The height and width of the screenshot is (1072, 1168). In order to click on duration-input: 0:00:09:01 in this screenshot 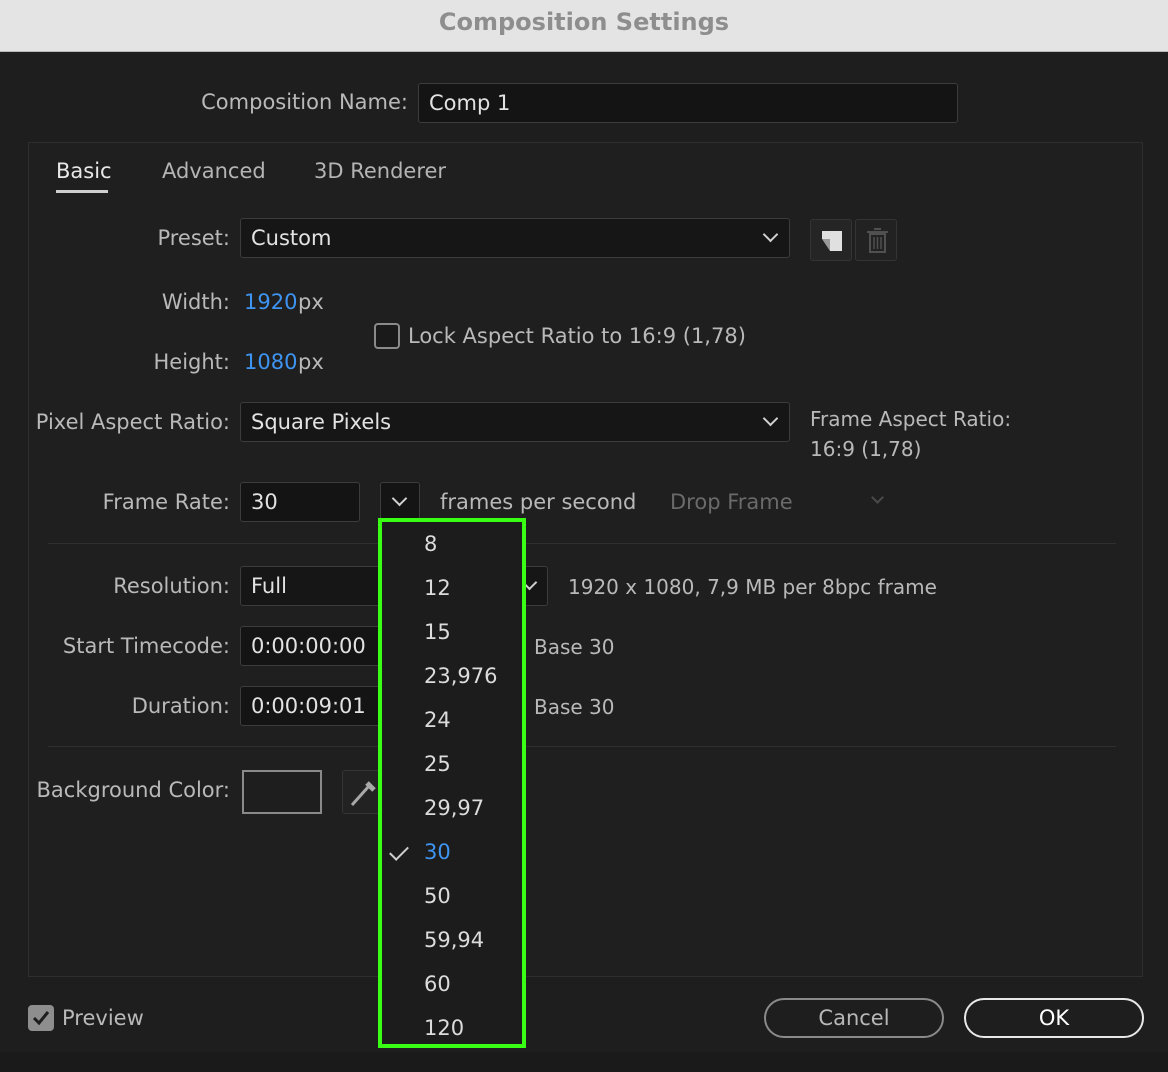, I will do `click(315, 706)`.